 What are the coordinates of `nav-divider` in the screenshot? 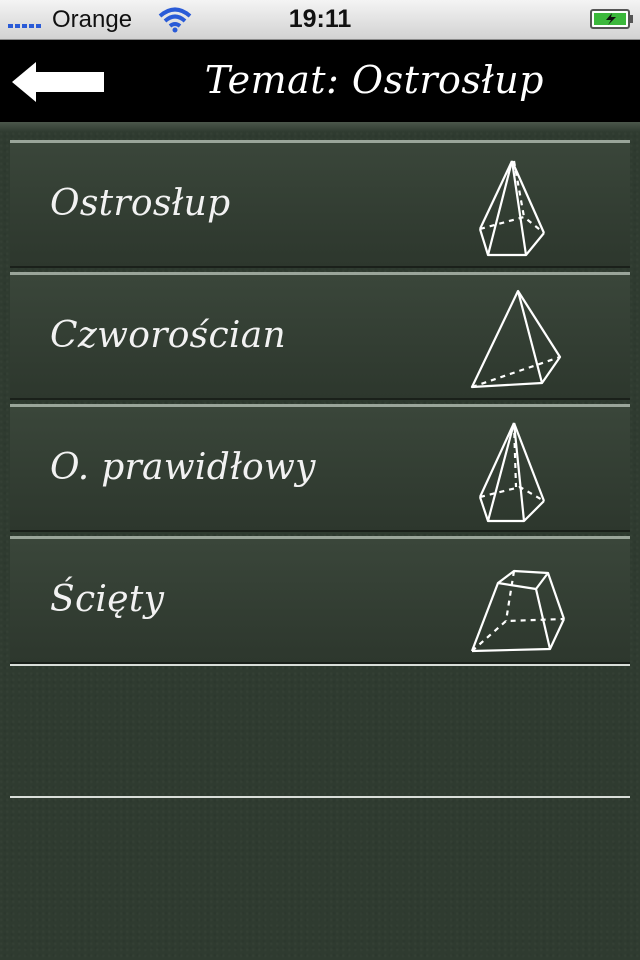 It's located at (320, 127).